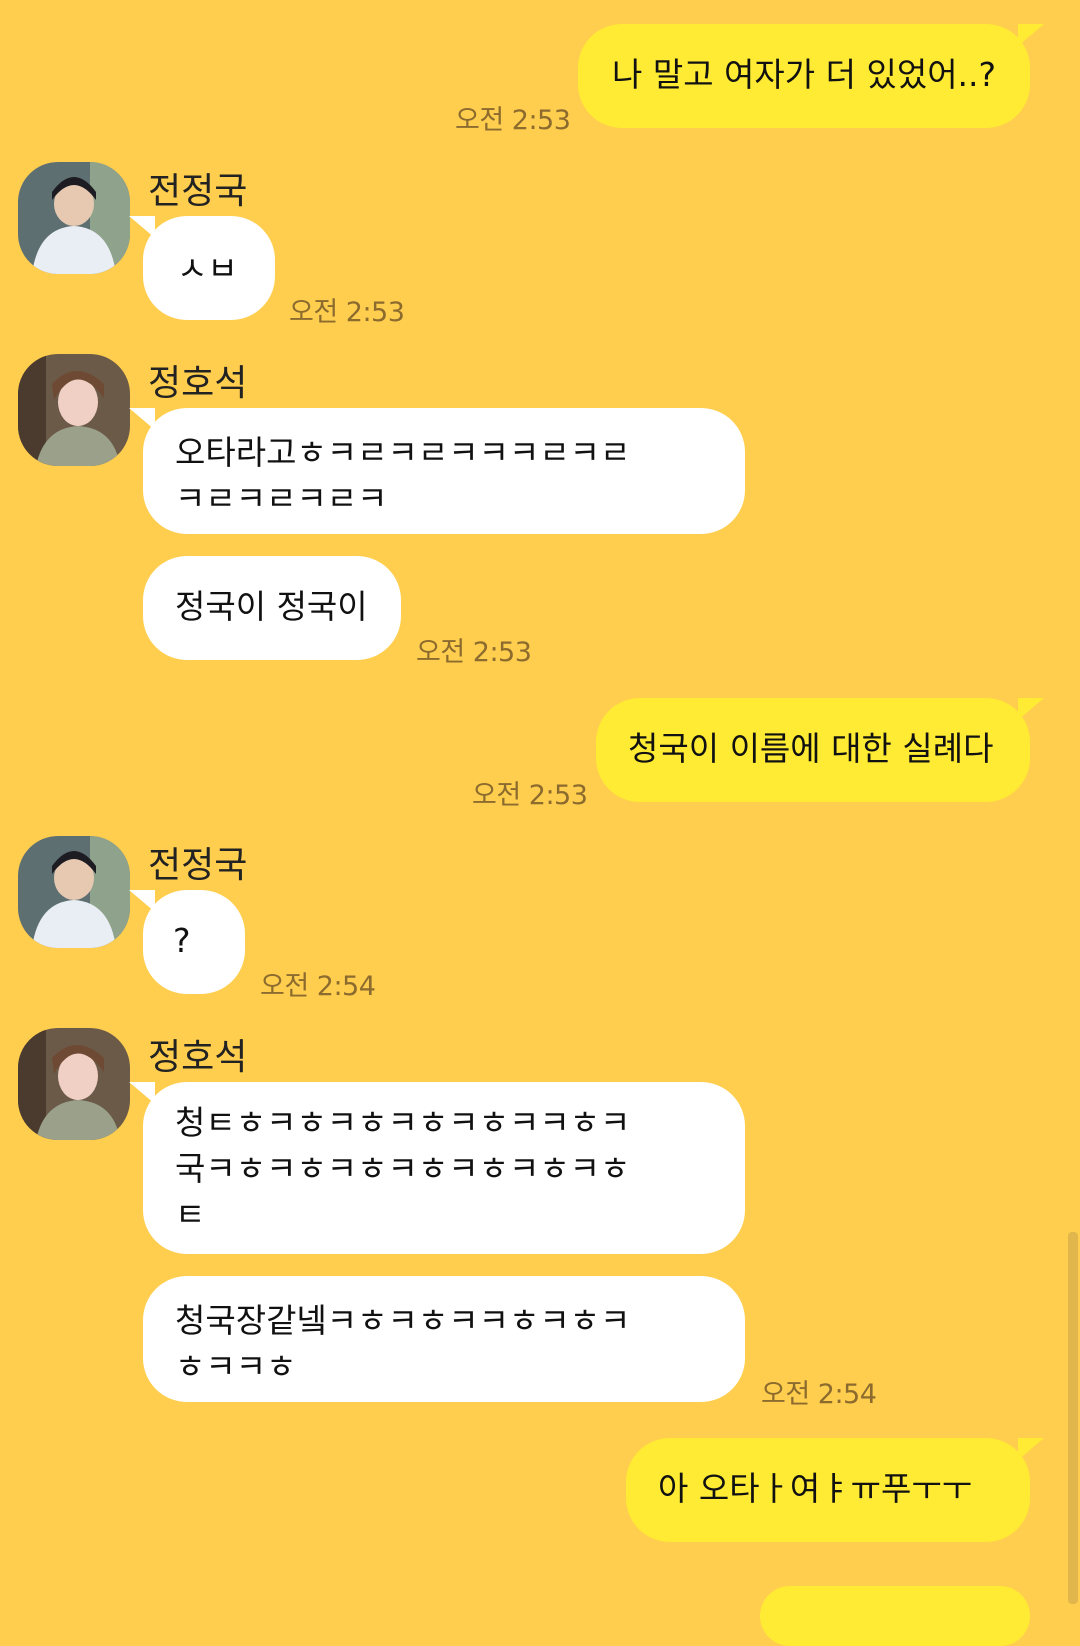  What do you see at coordinates (190, 1214) in the screenshot?
I see `message-text: ㅌ` at bounding box center [190, 1214].